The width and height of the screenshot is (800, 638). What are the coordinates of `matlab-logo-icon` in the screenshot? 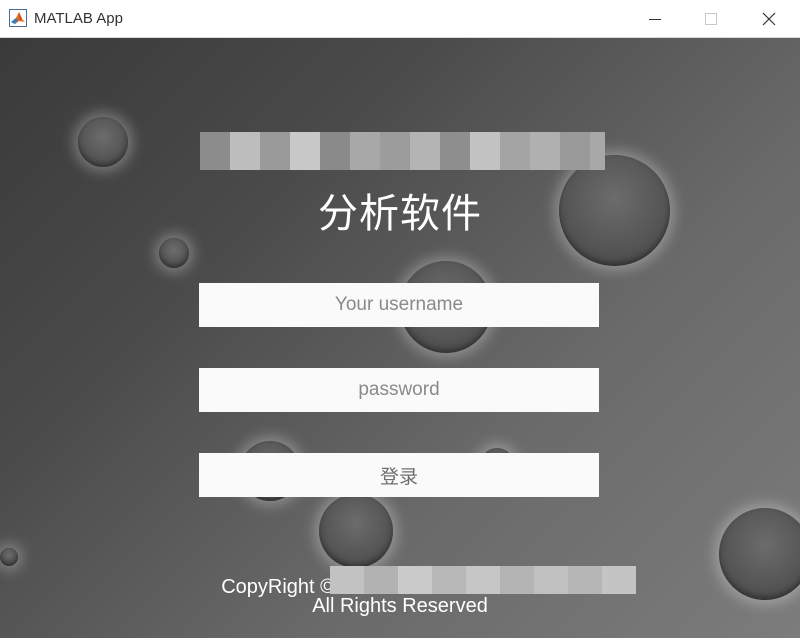 It's located at (18, 18).